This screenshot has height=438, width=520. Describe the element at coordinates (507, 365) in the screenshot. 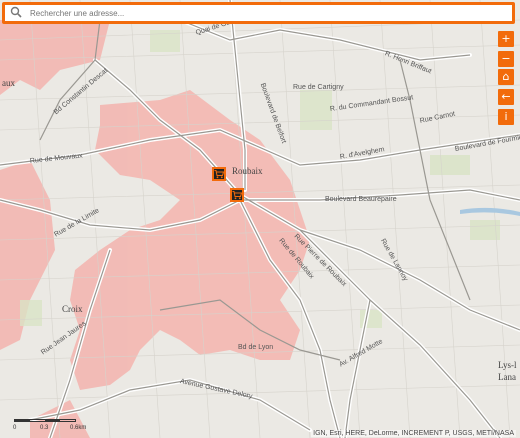

I see `place-label: Lys-l` at that location.